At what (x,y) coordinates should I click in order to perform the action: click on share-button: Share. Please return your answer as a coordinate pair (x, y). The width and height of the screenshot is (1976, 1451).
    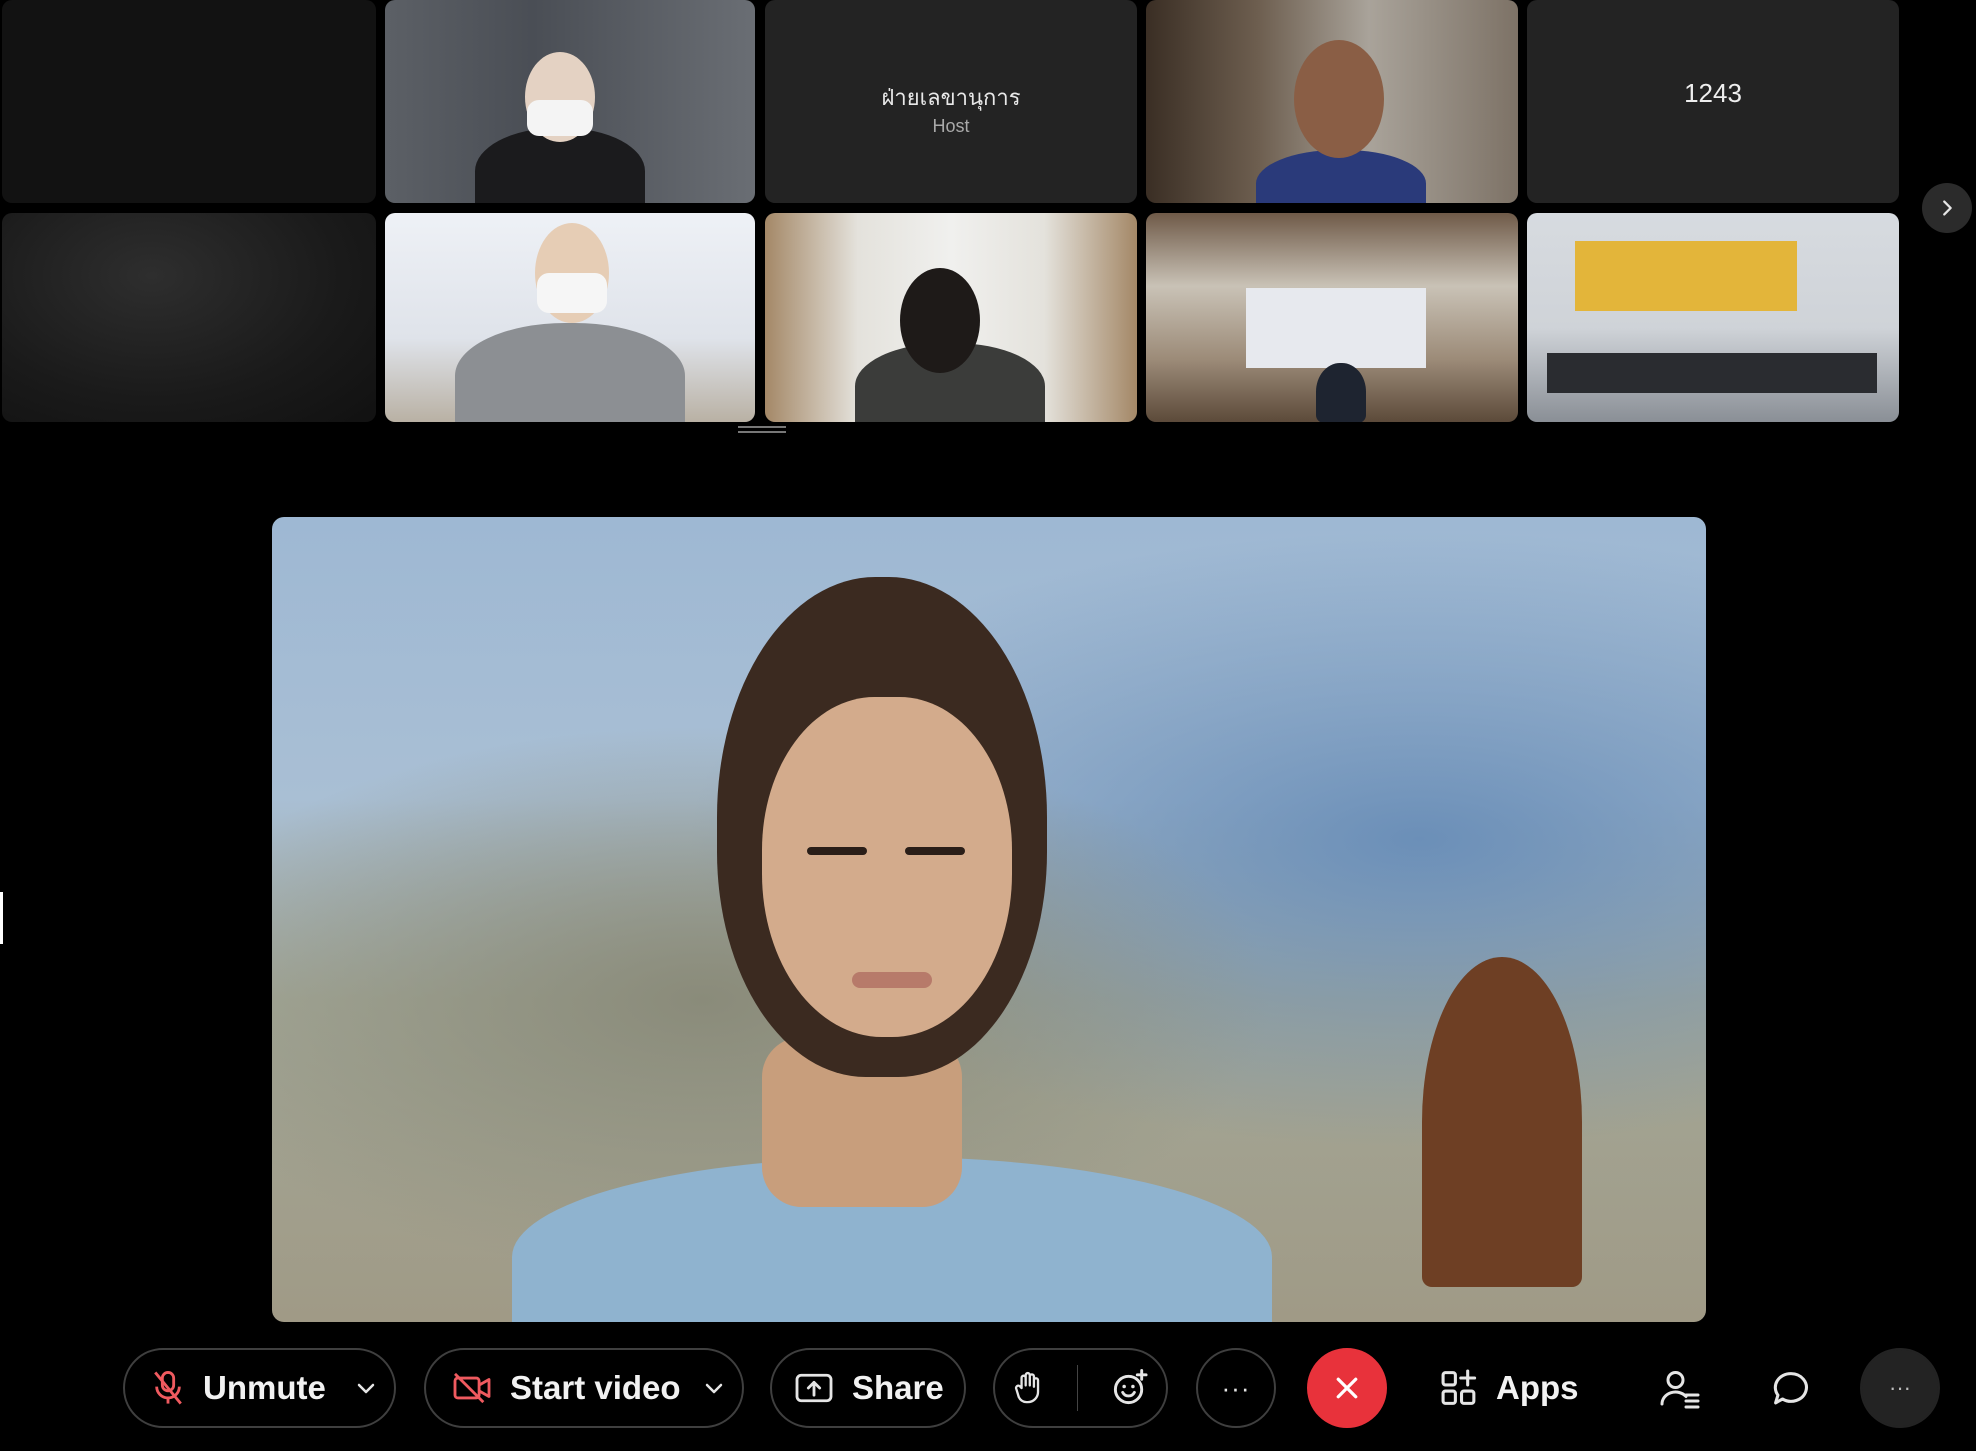
    Looking at the image, I should click on (868, 1388).